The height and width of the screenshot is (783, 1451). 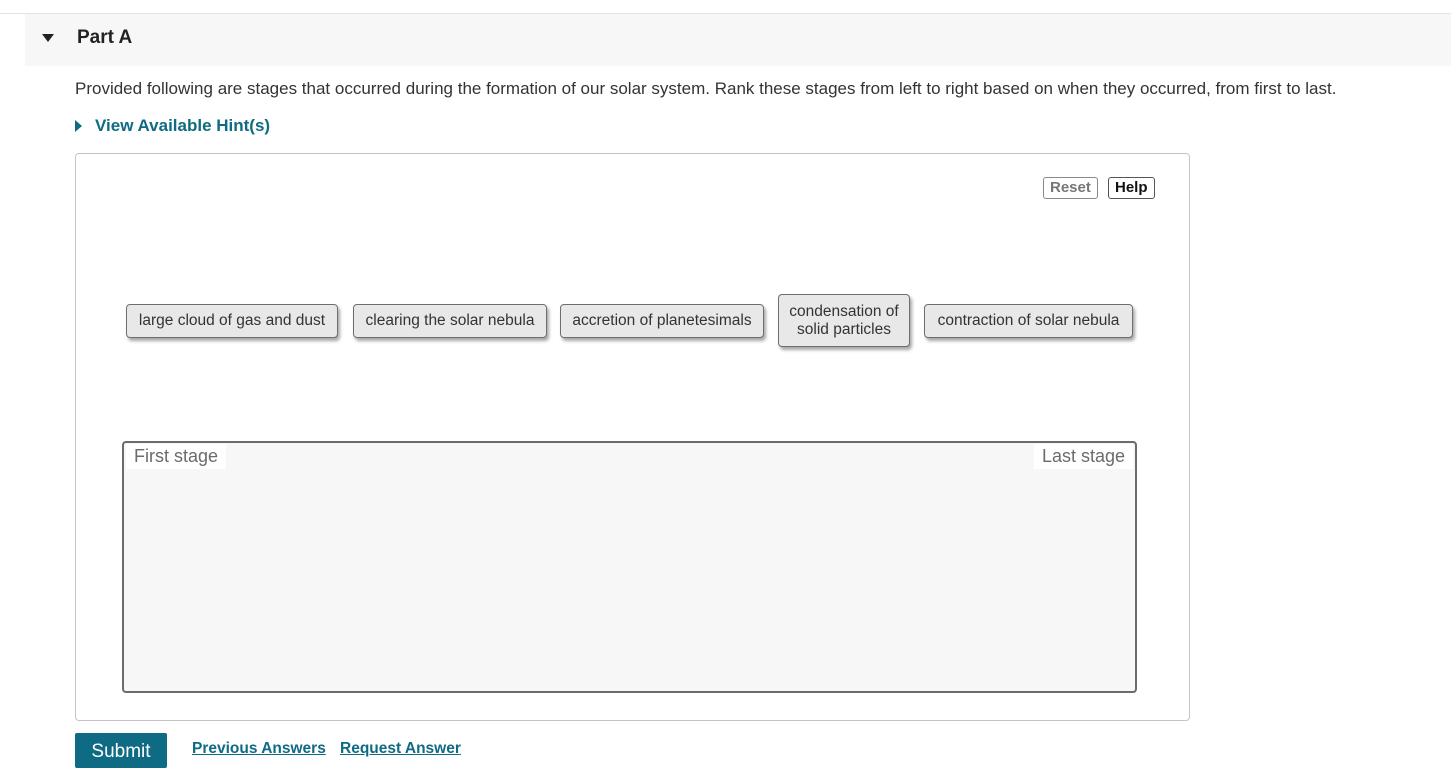 What do you see at coordinates (1083, 456) in the screenshot?
I see `last-stage-label: Last stage` at bounding box center [1083, 456].